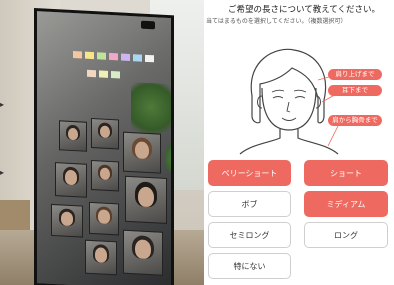 Image resolution: width=394 pixels, height=285 pixels. I want to click on length-tag-shoulder: 肩から胸骨まで, so click(355, 120).